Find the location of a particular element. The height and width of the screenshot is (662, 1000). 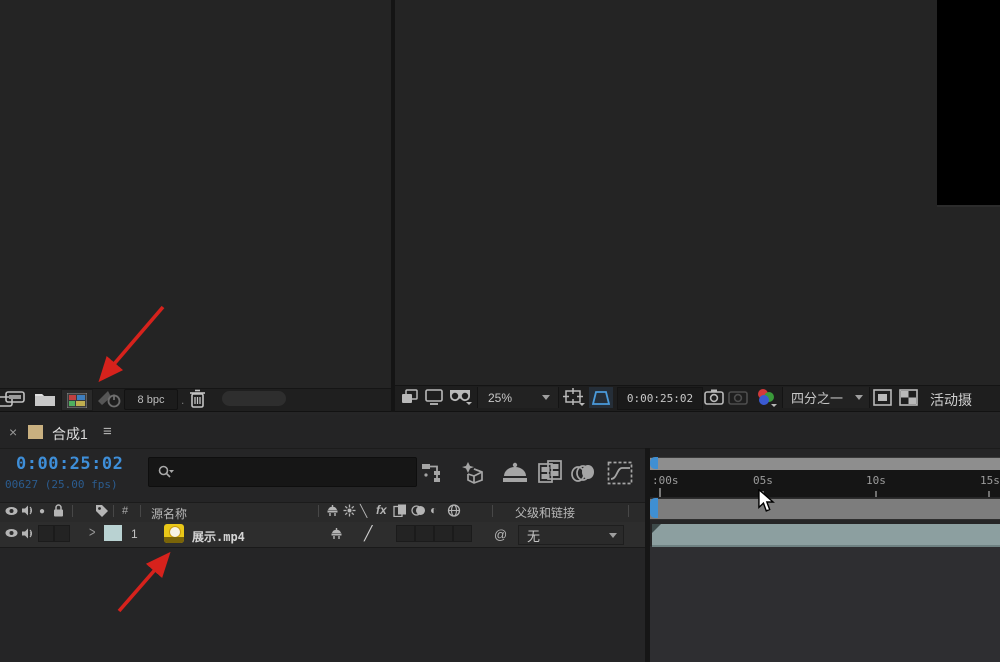

roi-icon is located at coordinates (574, 397).